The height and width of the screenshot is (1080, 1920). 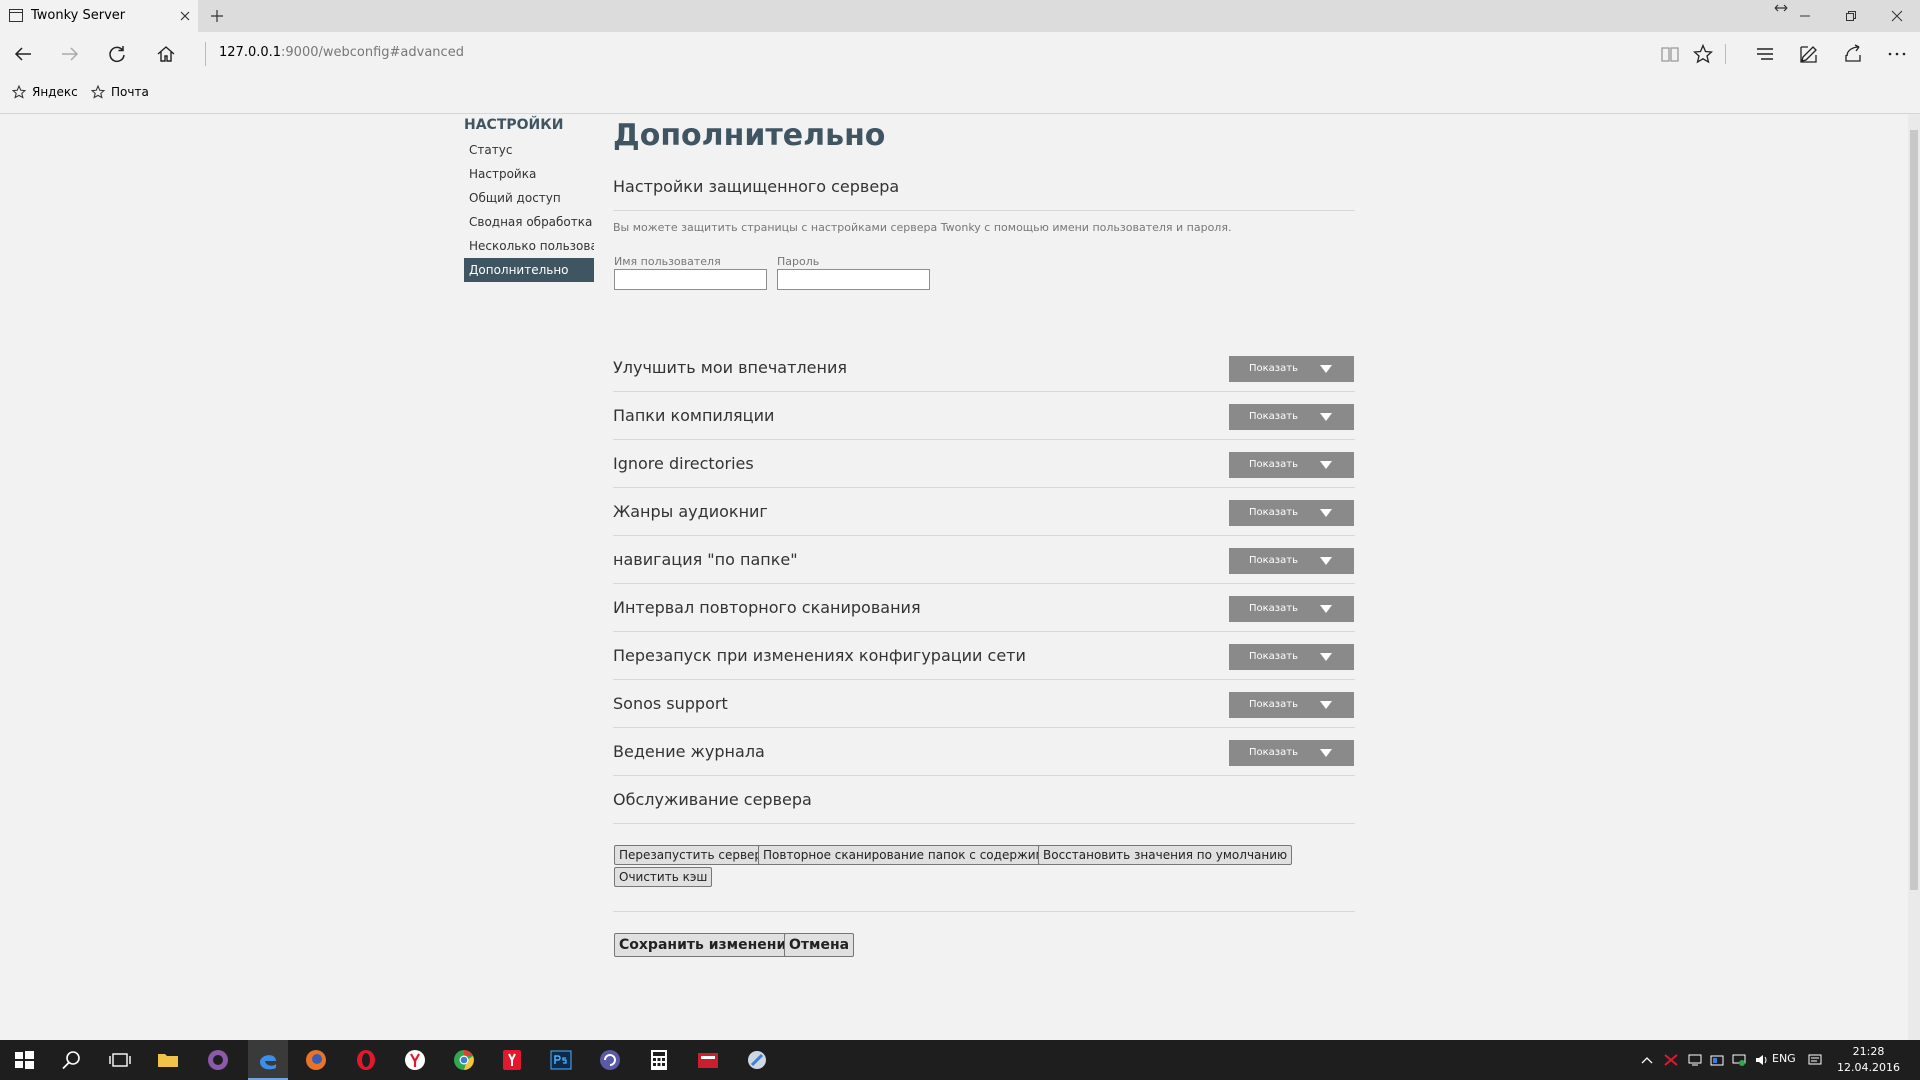 I want to click on more-button, so click(x=1897, y=54).